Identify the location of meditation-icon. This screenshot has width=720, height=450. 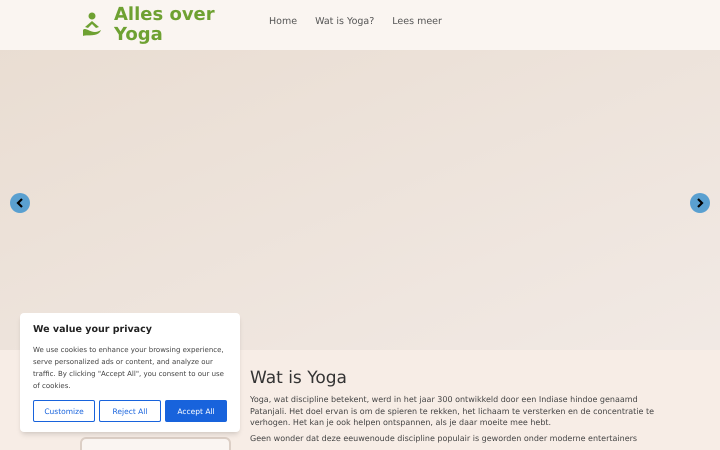
(92, 25).